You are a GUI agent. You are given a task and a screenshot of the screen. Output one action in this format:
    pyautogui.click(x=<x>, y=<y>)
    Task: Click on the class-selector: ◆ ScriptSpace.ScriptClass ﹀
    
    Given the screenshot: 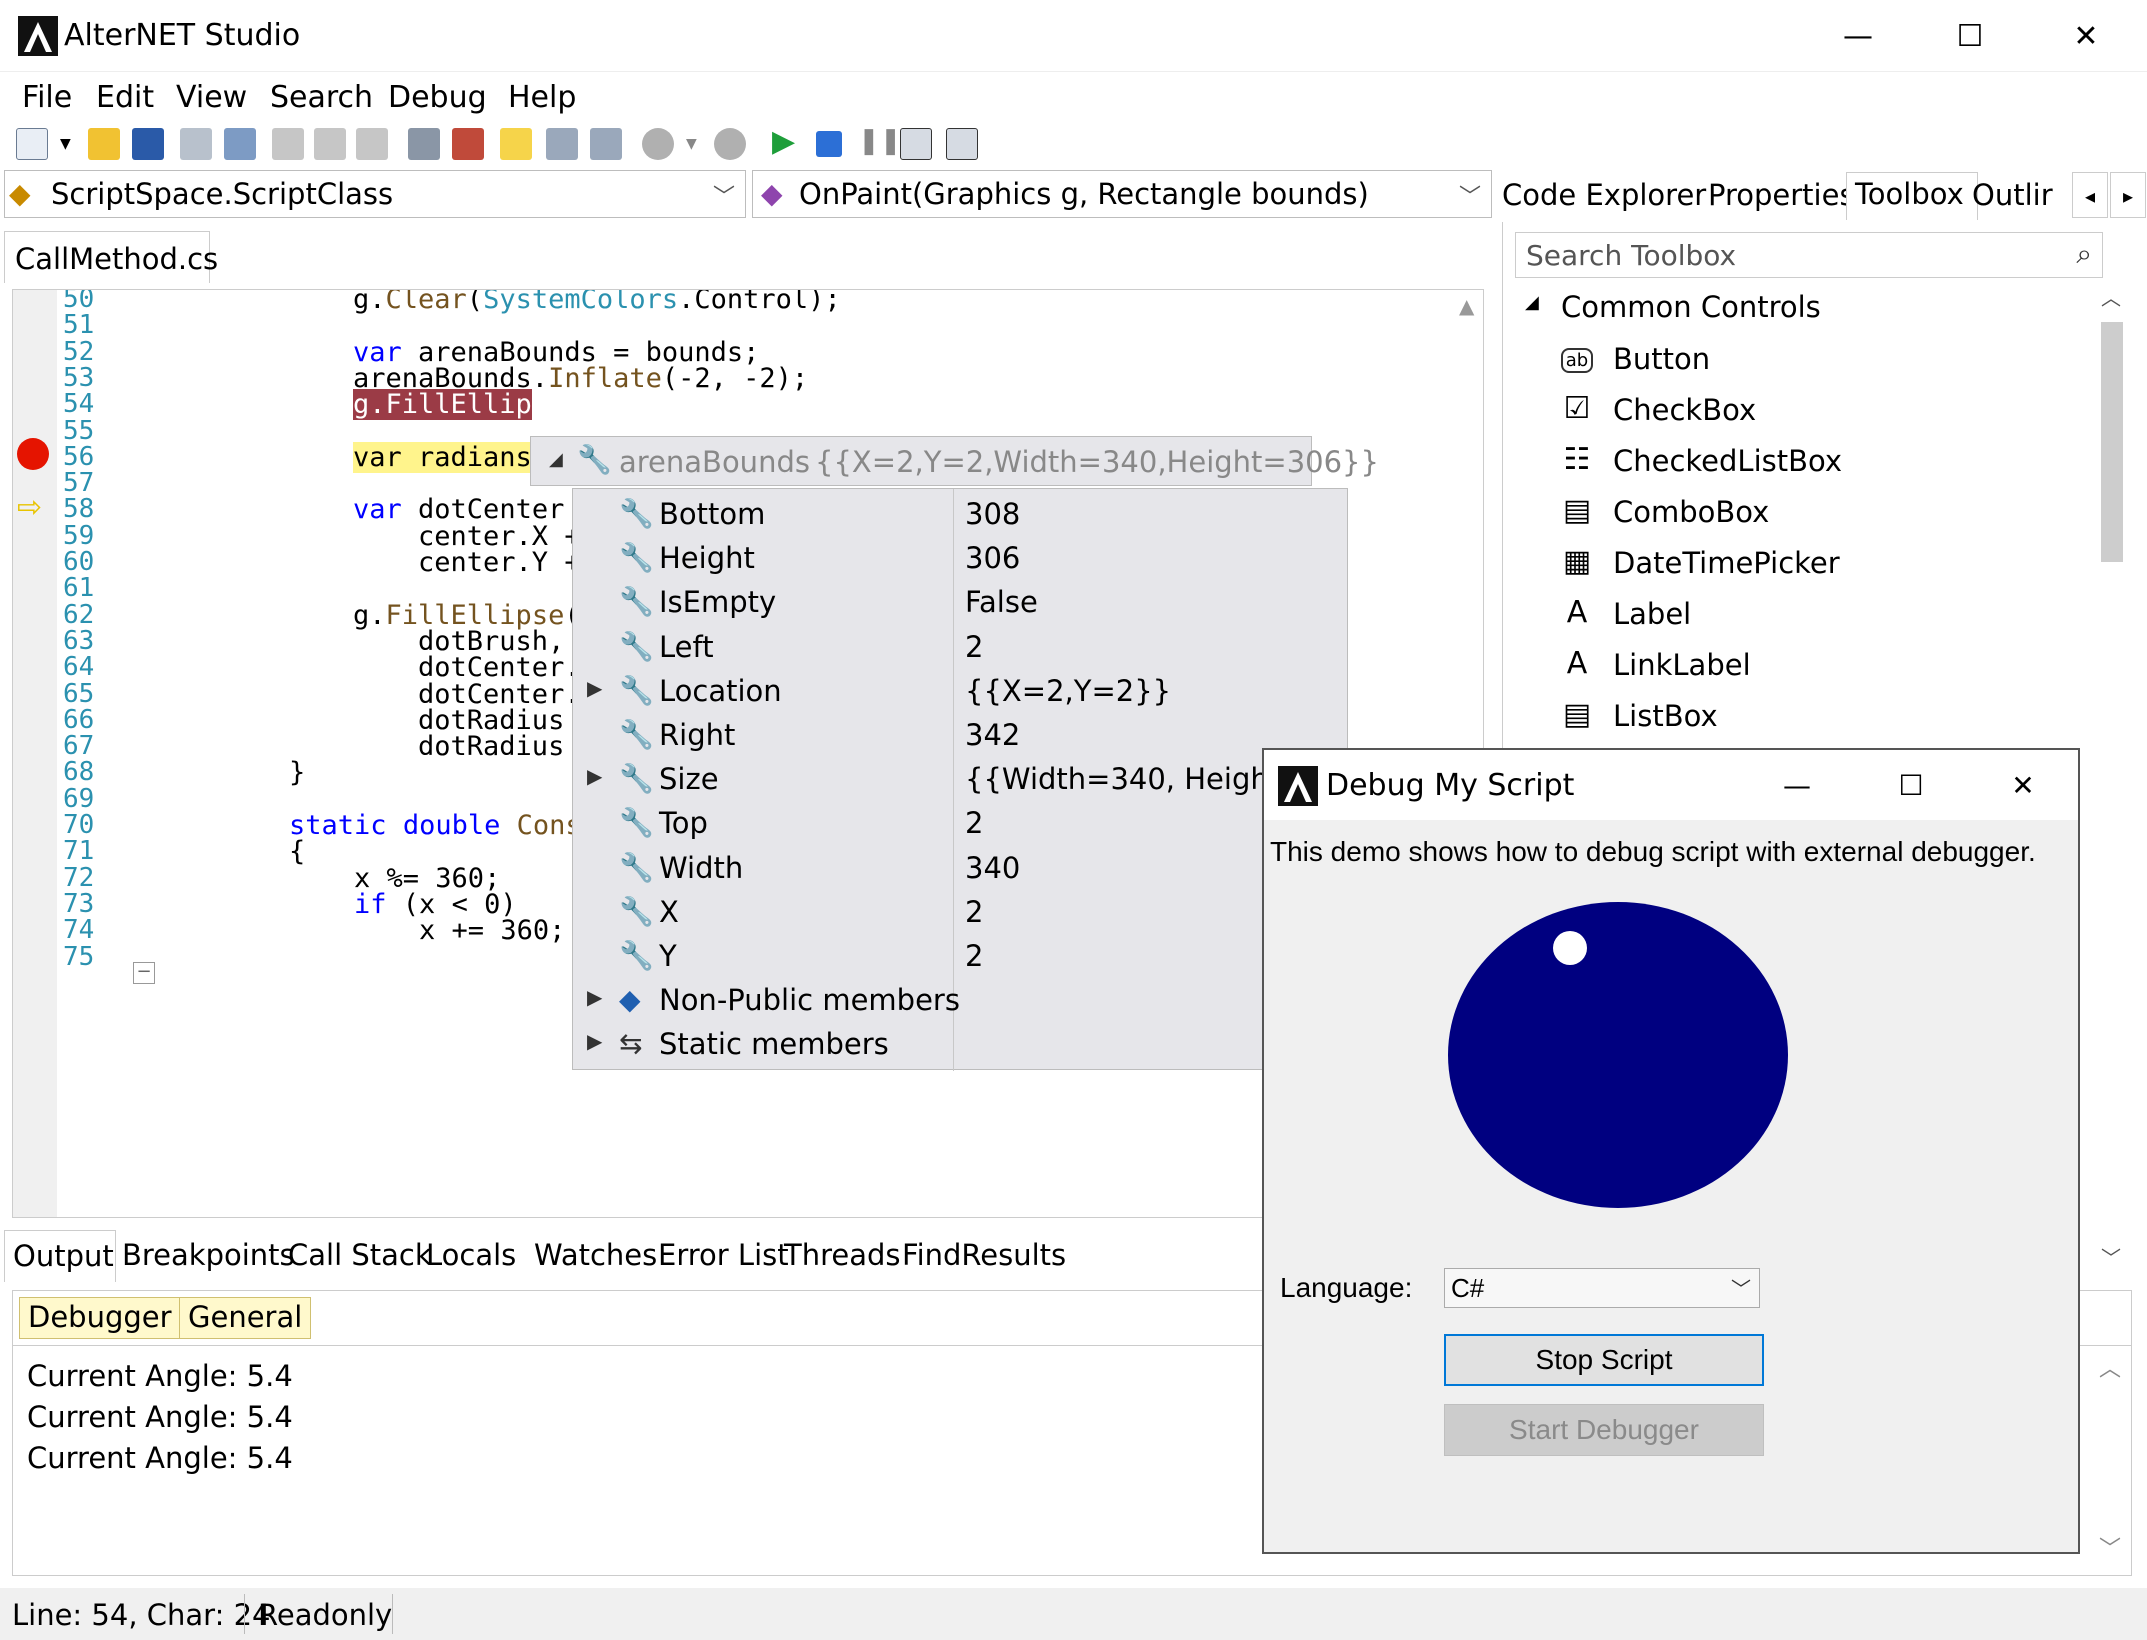 What is the action you would take?
    pyautogui.click(x=375, y=194)
    